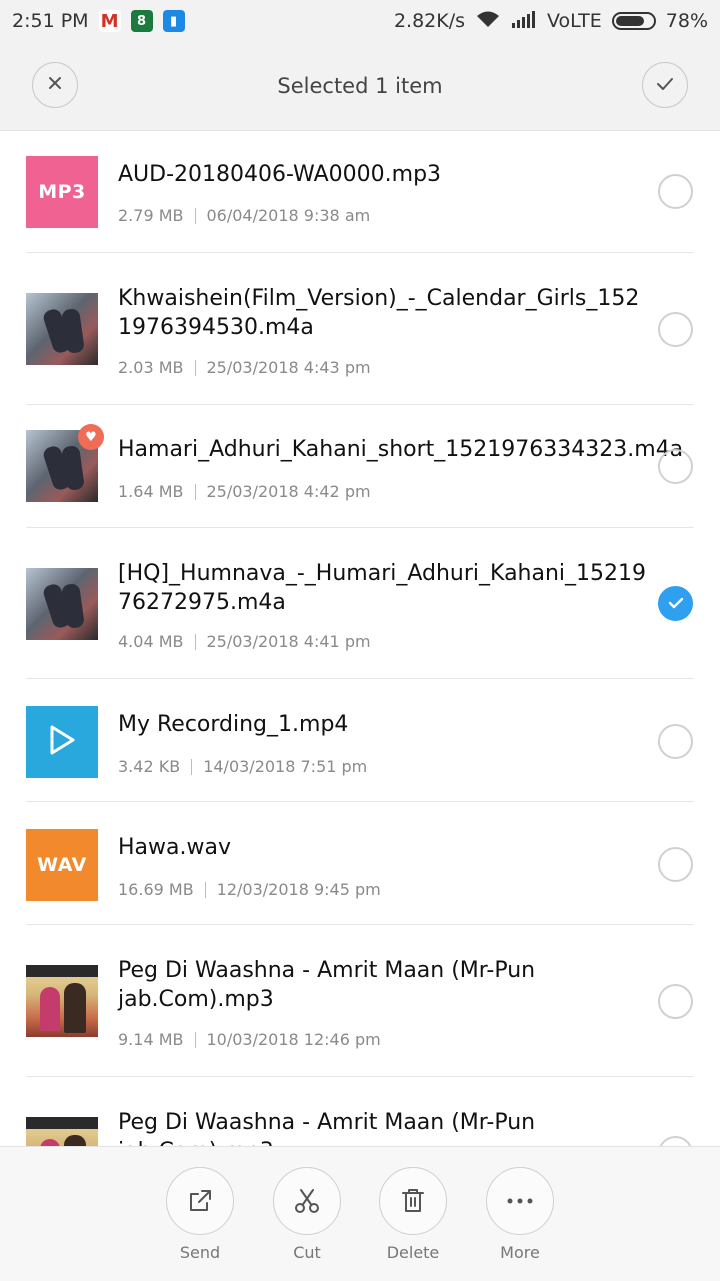 This screenshot has height=1281, width=720. Describe the element at coordinates (200, 1201) in the screenshot. I see `send-icon` at that location.